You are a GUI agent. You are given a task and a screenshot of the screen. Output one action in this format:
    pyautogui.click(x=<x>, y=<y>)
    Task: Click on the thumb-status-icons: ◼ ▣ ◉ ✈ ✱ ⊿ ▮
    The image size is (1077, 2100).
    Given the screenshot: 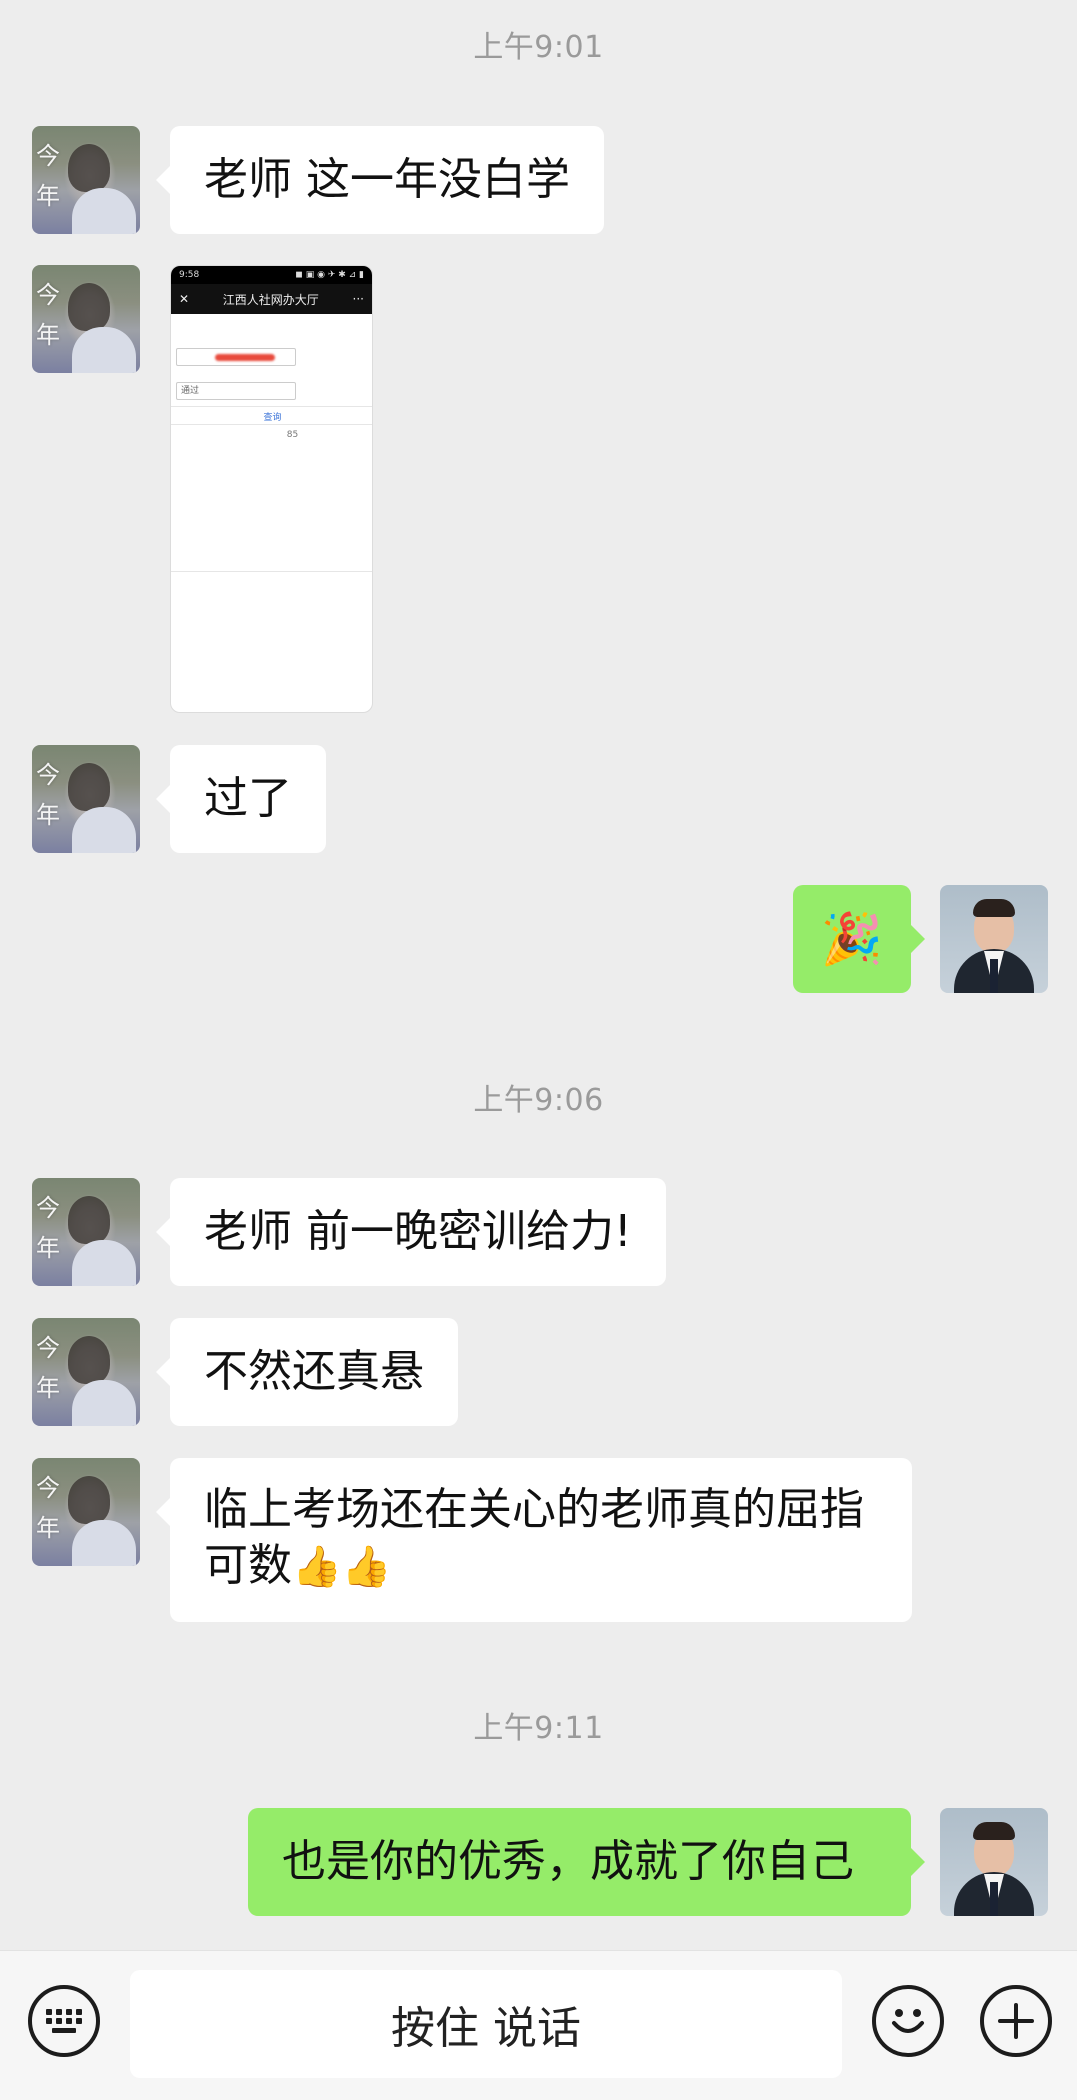 What is the action you would take?
    pyautogui.click(x=329, y=275)
    